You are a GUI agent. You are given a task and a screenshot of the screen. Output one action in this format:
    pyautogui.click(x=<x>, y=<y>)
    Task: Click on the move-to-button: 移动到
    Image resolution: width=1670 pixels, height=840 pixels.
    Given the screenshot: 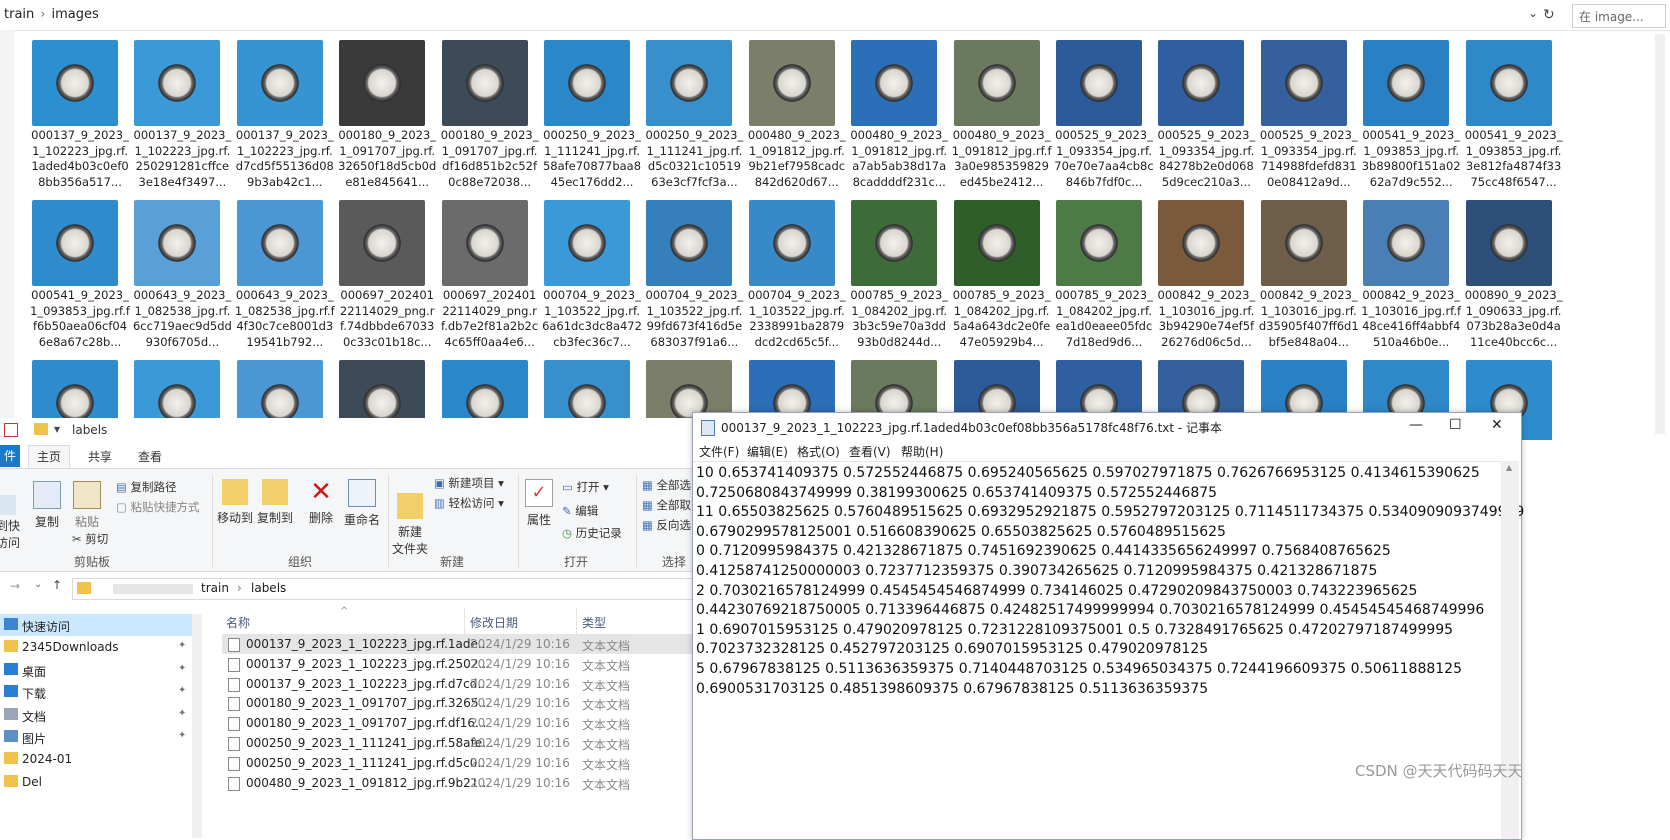 What is the action you would take?
    pyautogui.click(x=235, y=502)
    